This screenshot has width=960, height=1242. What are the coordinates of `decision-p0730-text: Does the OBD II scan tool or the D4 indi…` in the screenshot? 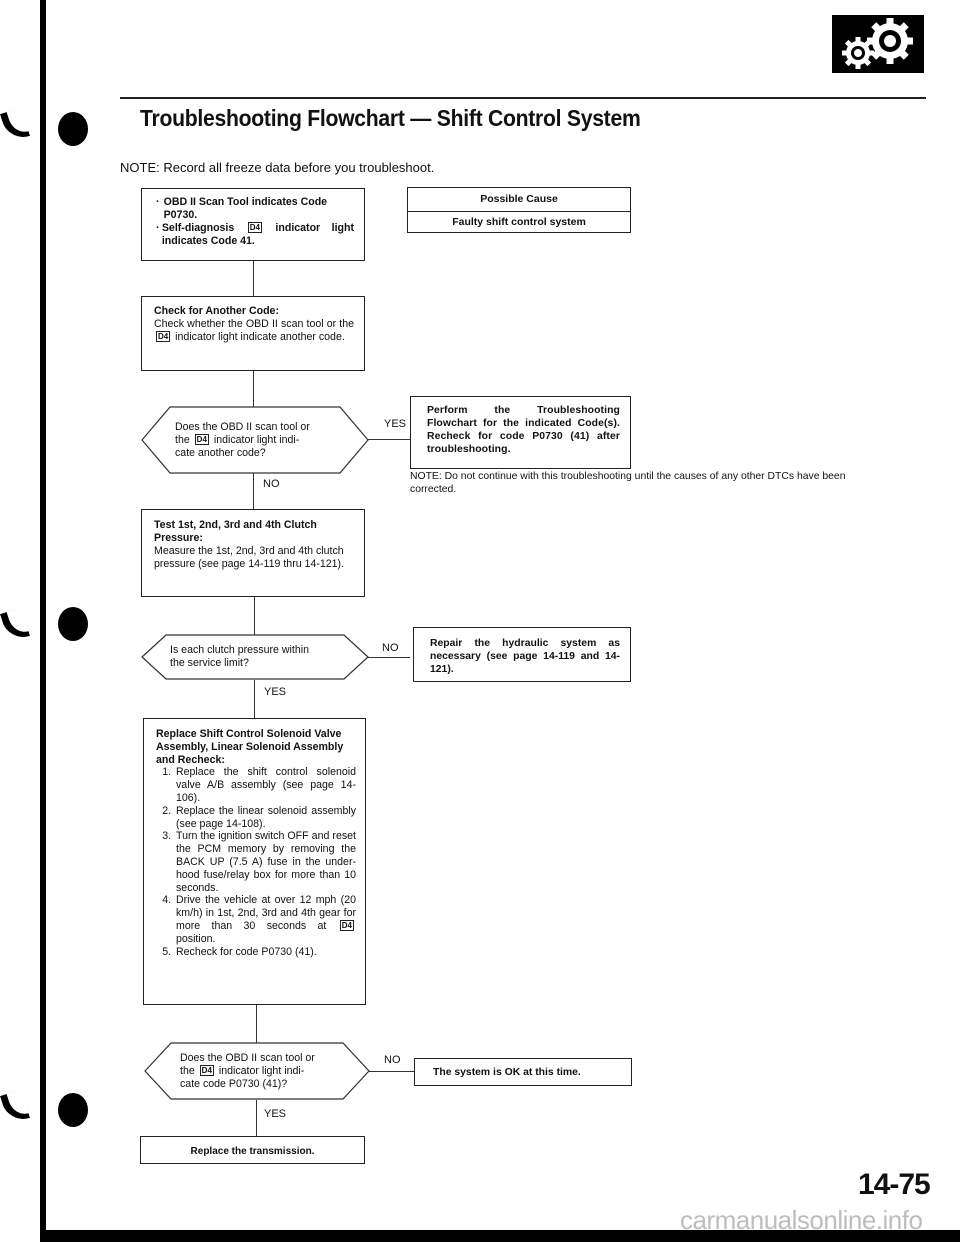 It's located at (247, 1071).